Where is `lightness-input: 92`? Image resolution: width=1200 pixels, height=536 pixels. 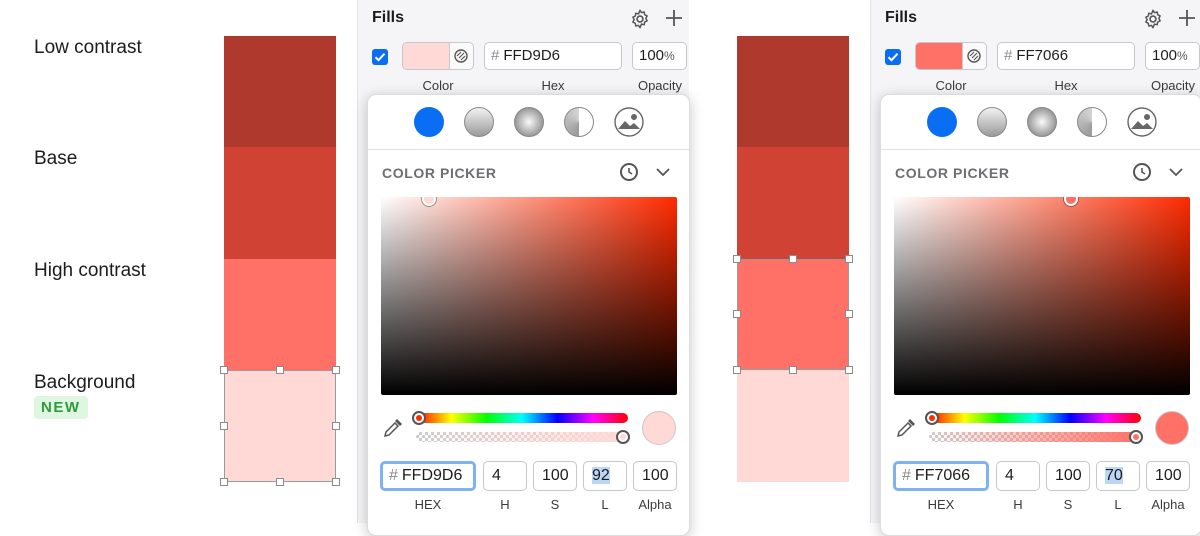 lightness-input: 92 is located at coordinates (605, 476).